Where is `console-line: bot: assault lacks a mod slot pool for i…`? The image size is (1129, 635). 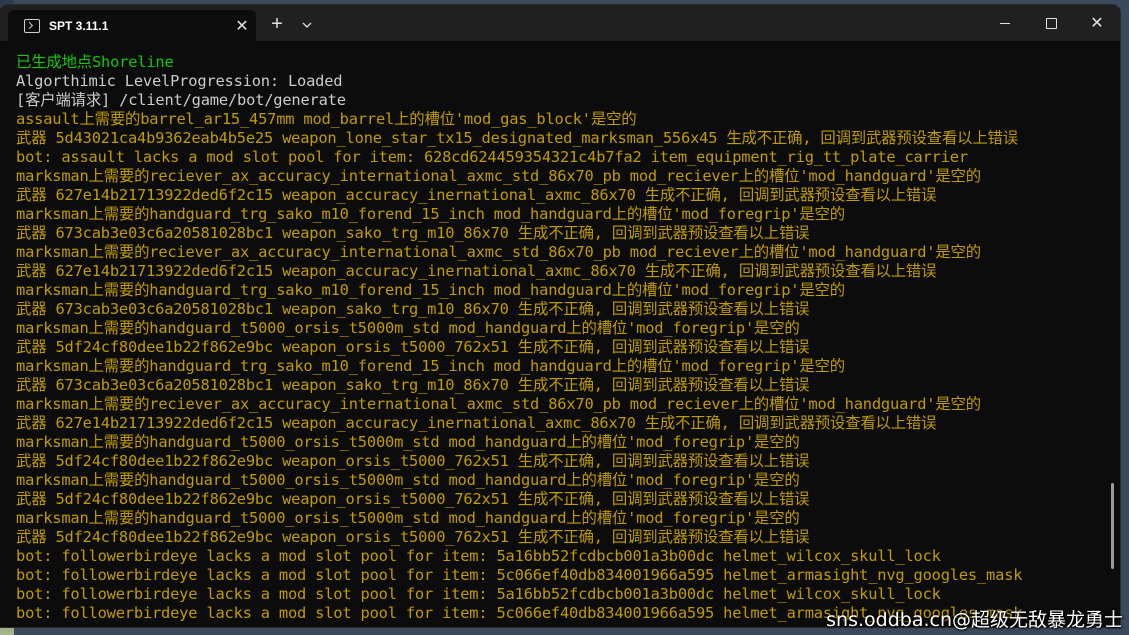
console-line: bot: assault lacks a mod slot pool for i… is located at coordinates (492, 157).